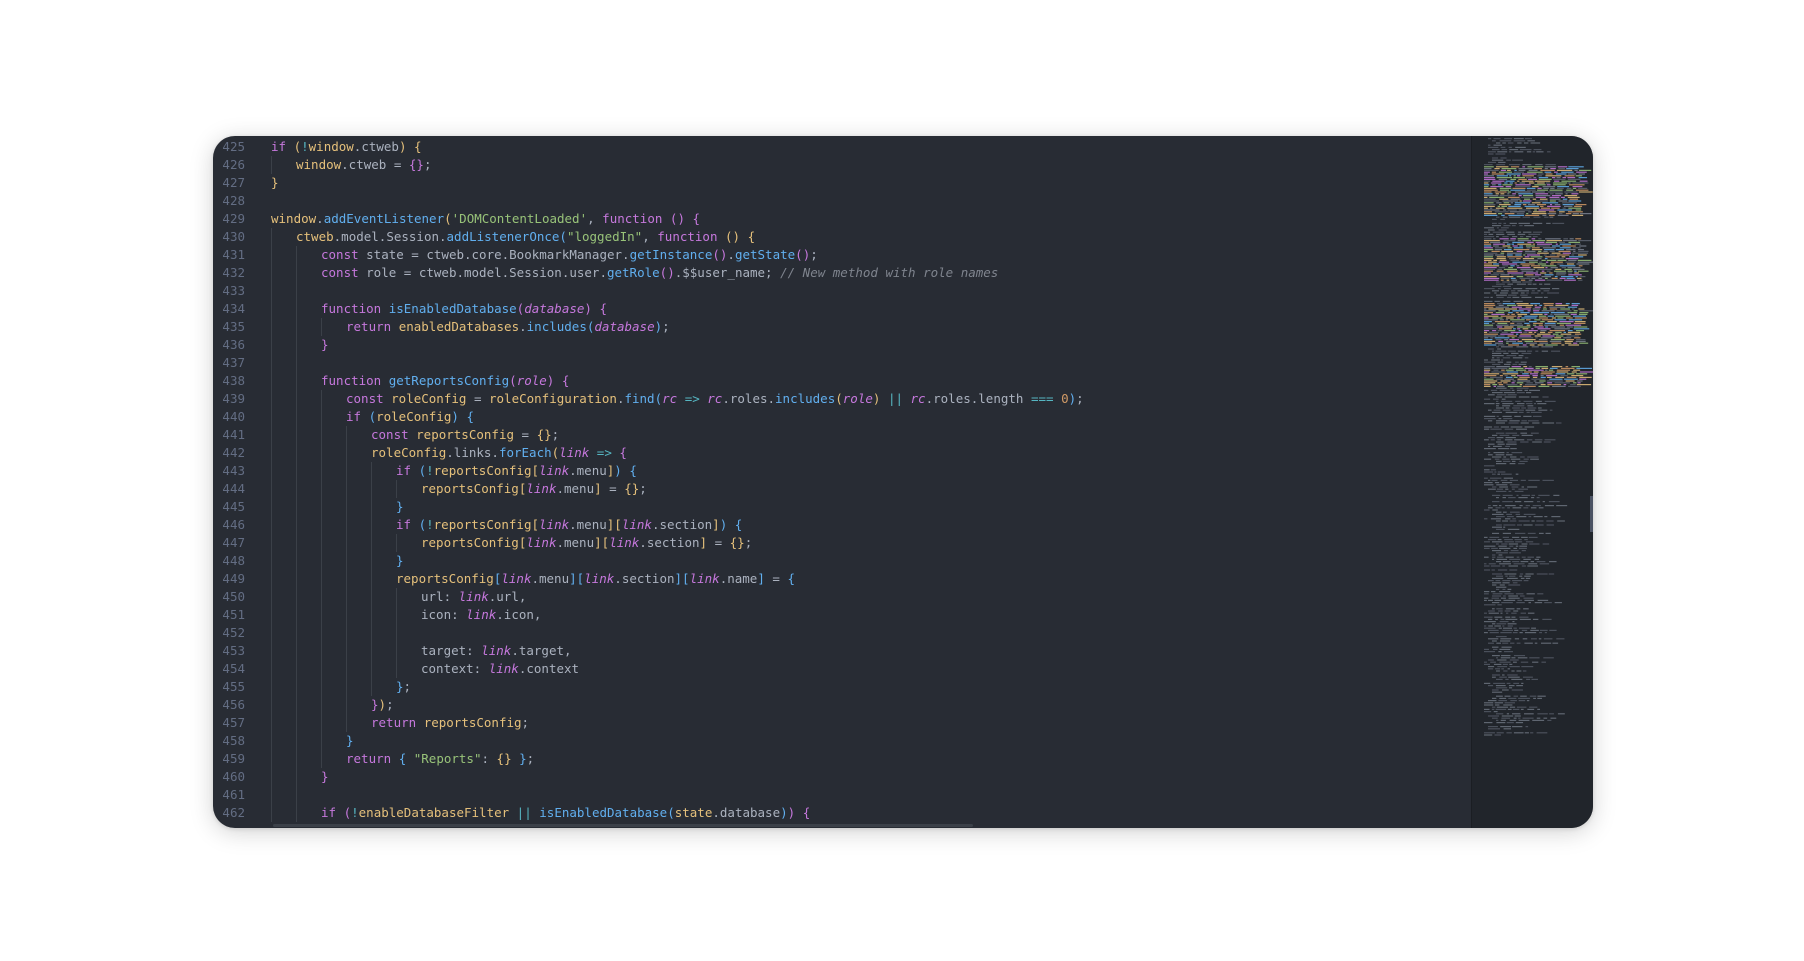 Image resolution: width=1804 pixels, height=961 pixels. What do you see at coordinates (357, 416) in the screenshot?
I see `code-token: if` at bounding box center [357, 416].